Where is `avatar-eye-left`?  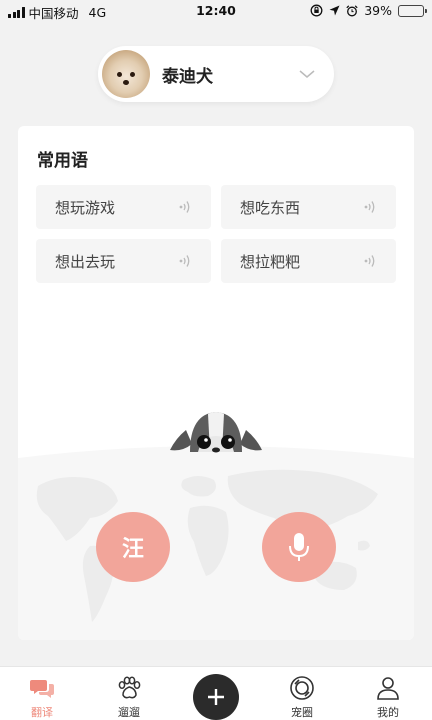 avatar-eye-left is located at coordinates (119, 74).